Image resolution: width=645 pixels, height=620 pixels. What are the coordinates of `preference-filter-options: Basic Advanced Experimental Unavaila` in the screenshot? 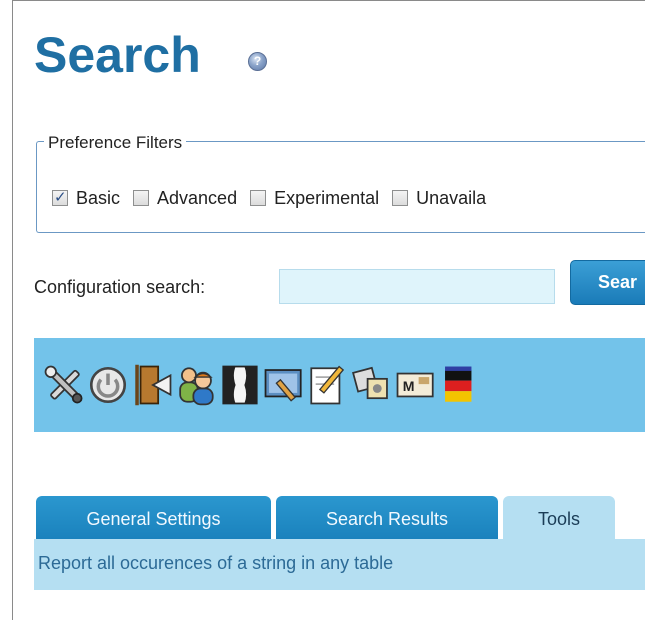 It's located at (275, 198).